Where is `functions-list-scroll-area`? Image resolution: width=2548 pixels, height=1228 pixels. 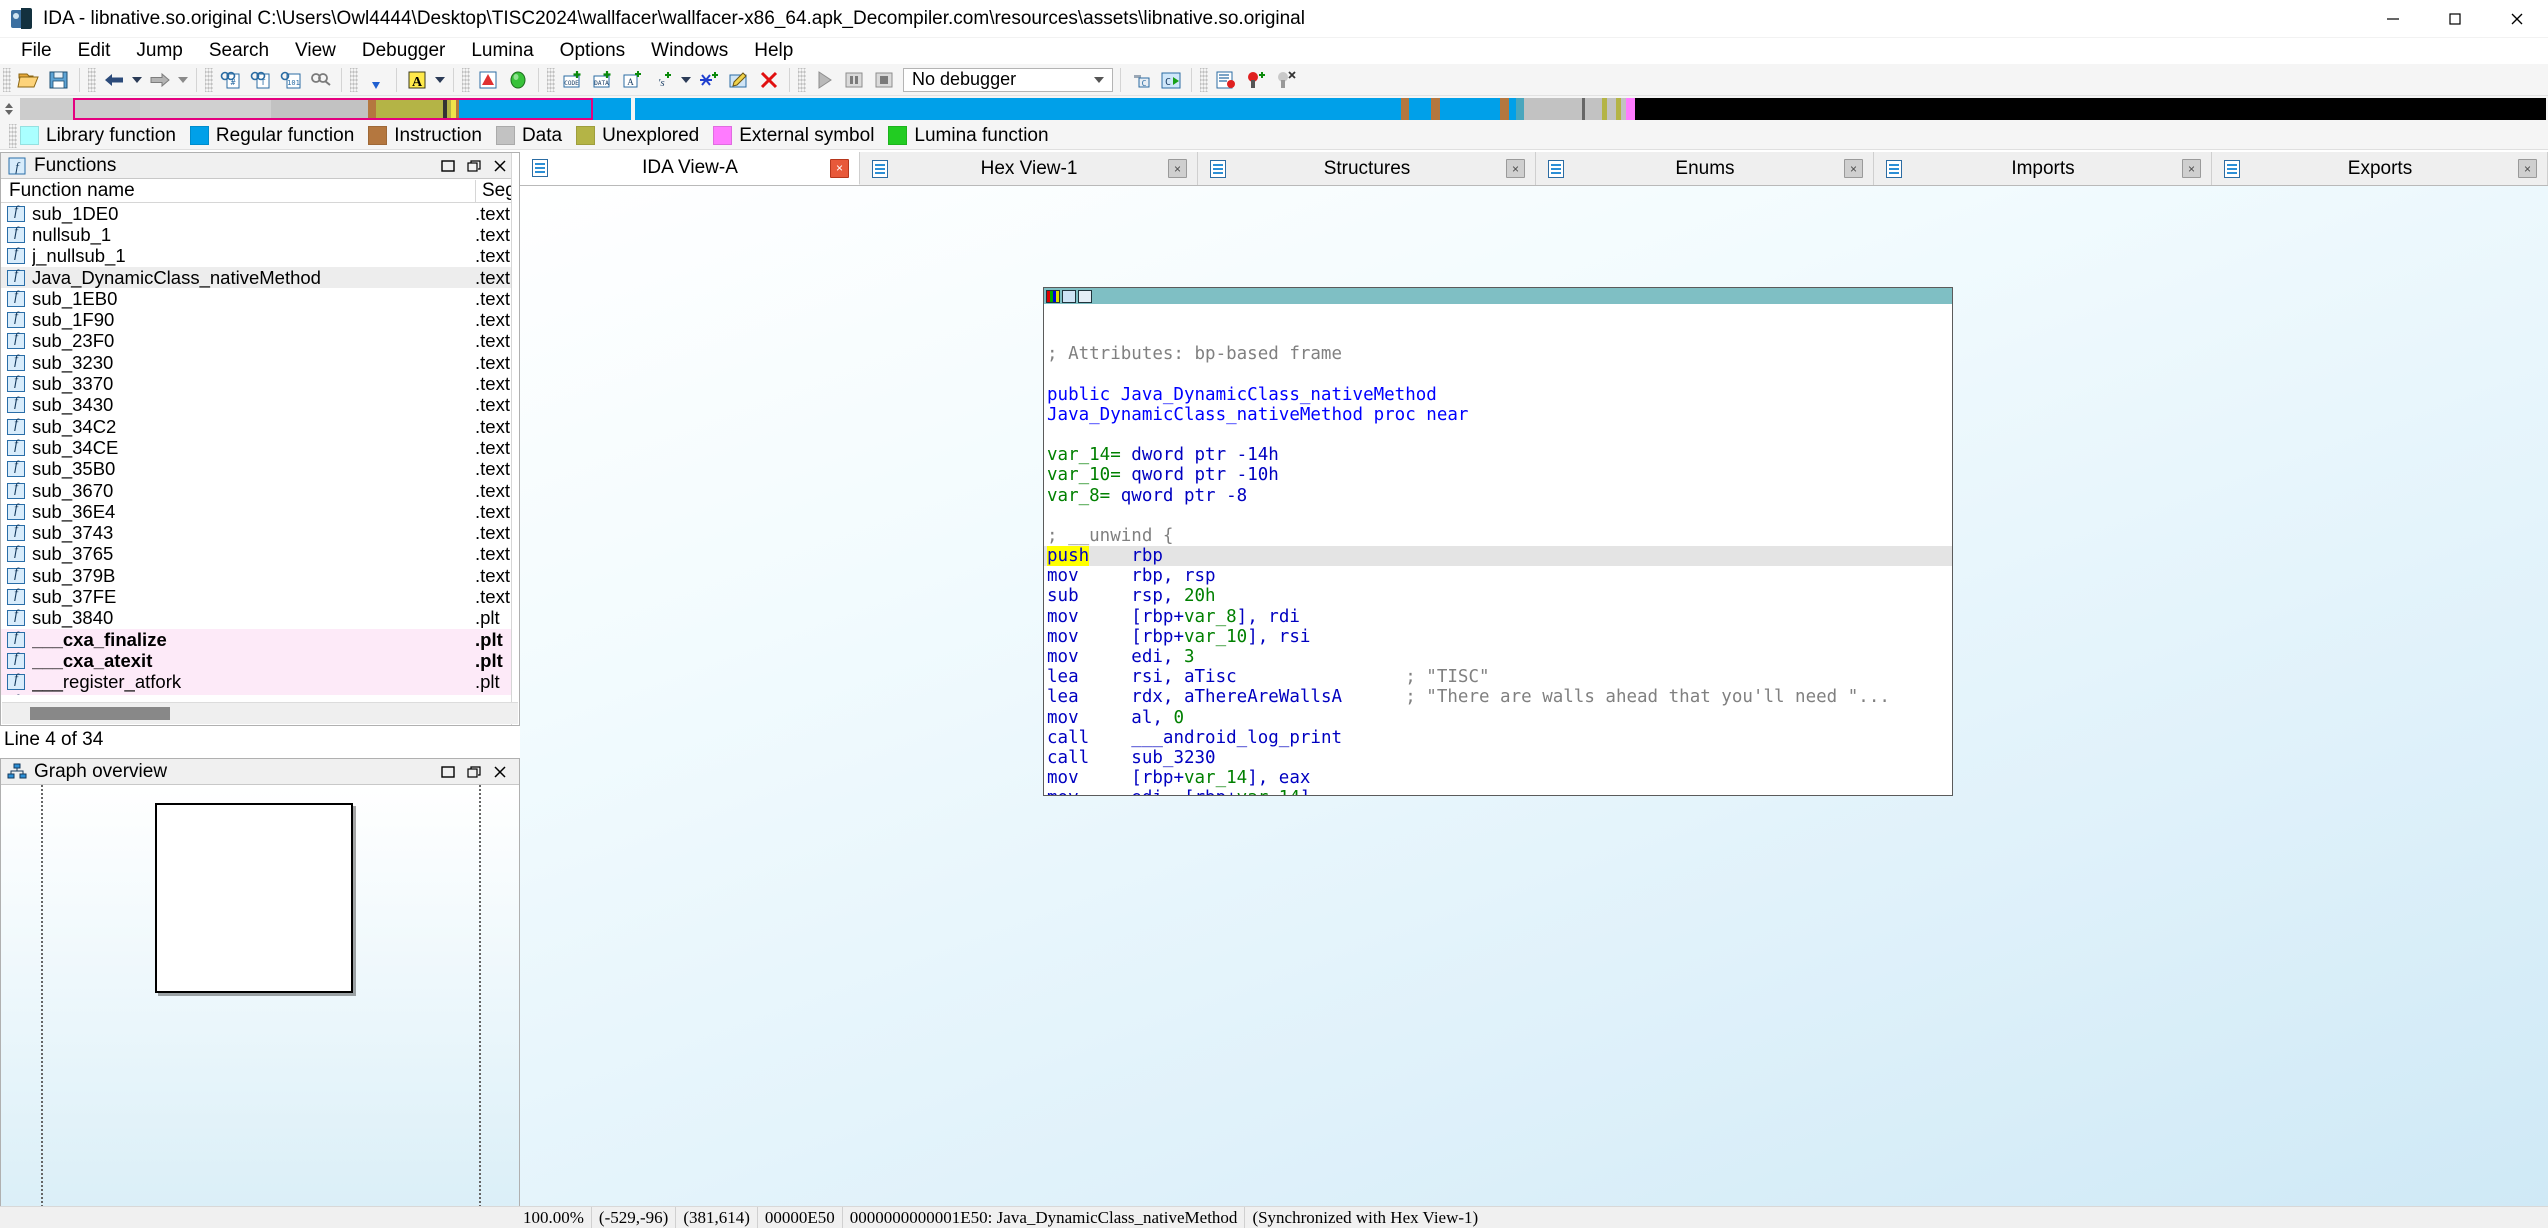
functions-list-scroll-area is located at coordinates (515, 439).